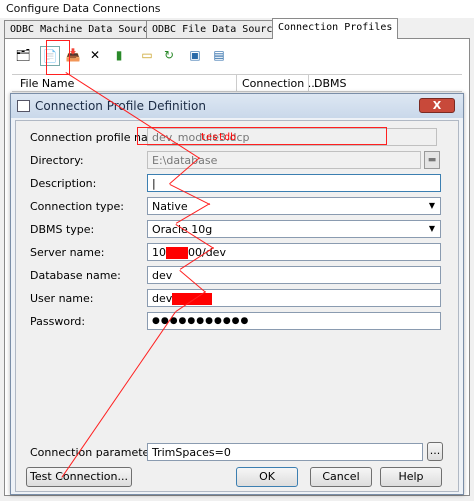 Image resolution: width=474 pixels, height=501 pixels. Describe the element at coordinates (237, 9) in the screenshot. I see `window-title: Configure Data Connections` at that location.